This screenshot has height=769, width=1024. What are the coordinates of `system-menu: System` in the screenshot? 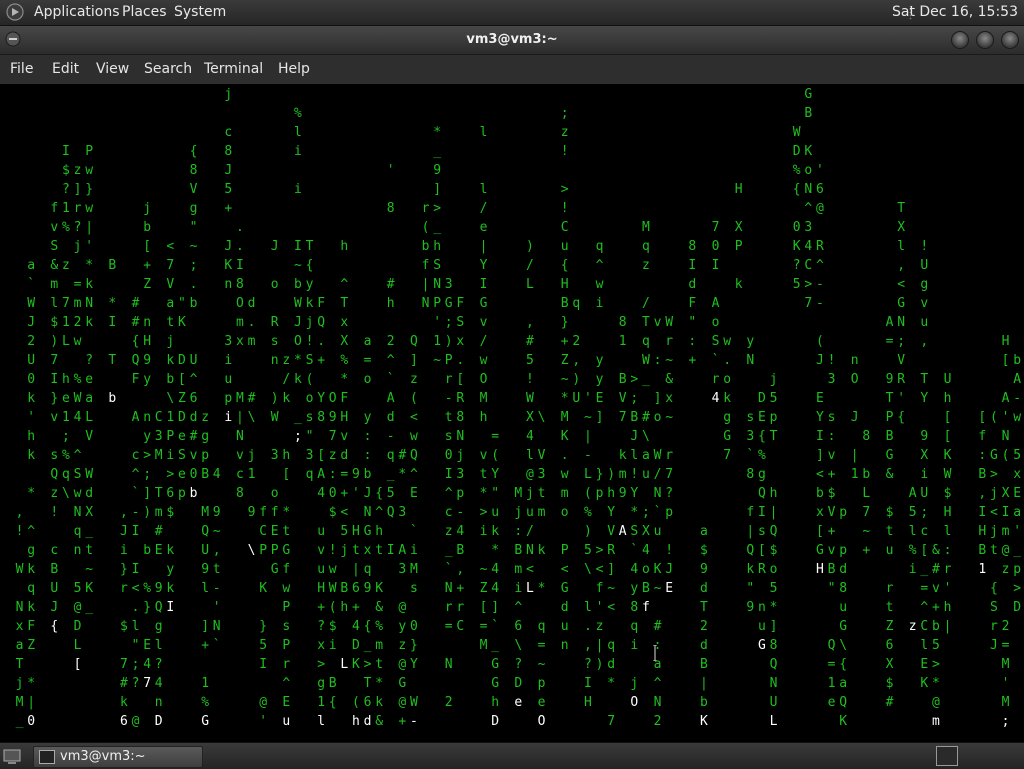 It's located at (200, 12).